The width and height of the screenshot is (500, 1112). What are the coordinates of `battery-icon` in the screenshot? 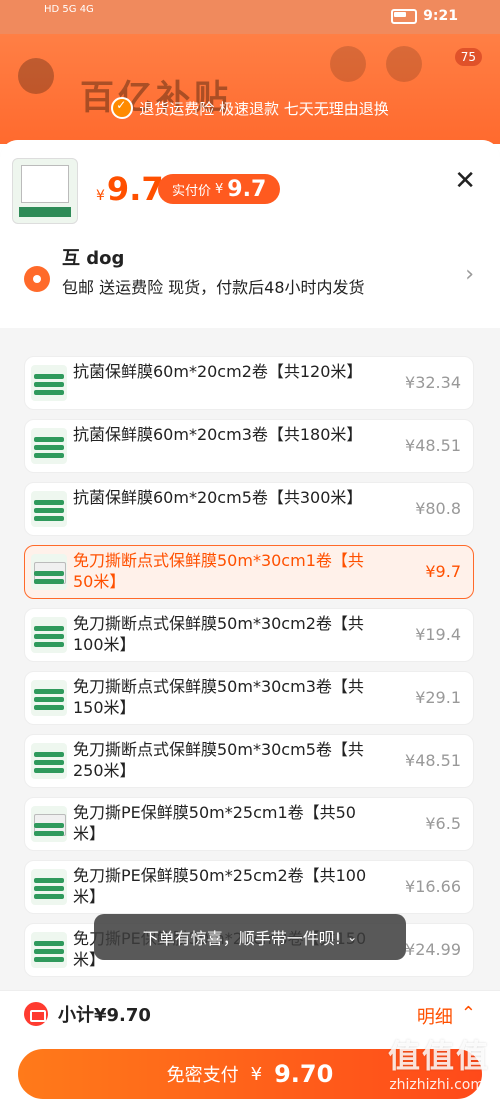 It's located at (404, 16).